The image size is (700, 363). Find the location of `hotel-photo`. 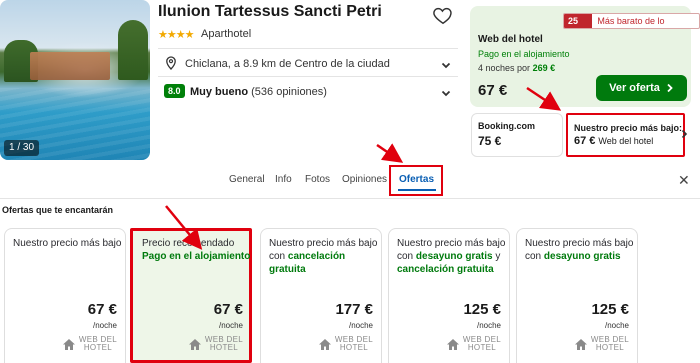

hotel-photo is located at coordinates (75, 80).